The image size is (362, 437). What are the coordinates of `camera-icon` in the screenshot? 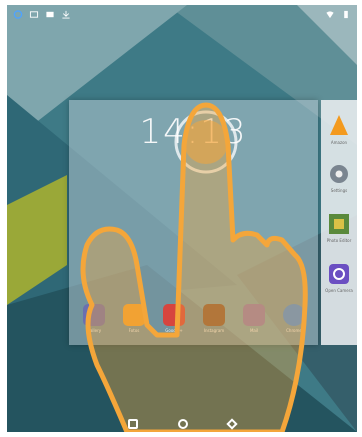 It's located at (339, 274).